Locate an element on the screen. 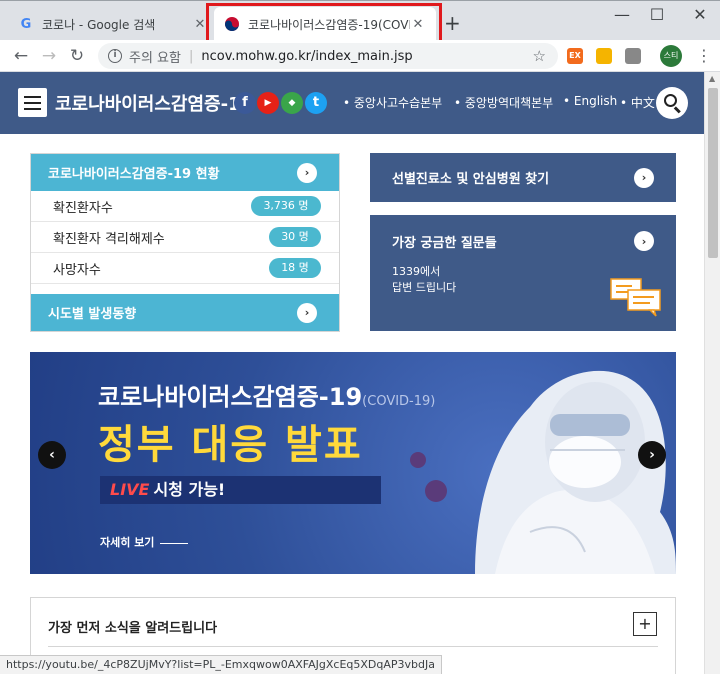  status-value: 18 명 is located at coordinates (295, 268).